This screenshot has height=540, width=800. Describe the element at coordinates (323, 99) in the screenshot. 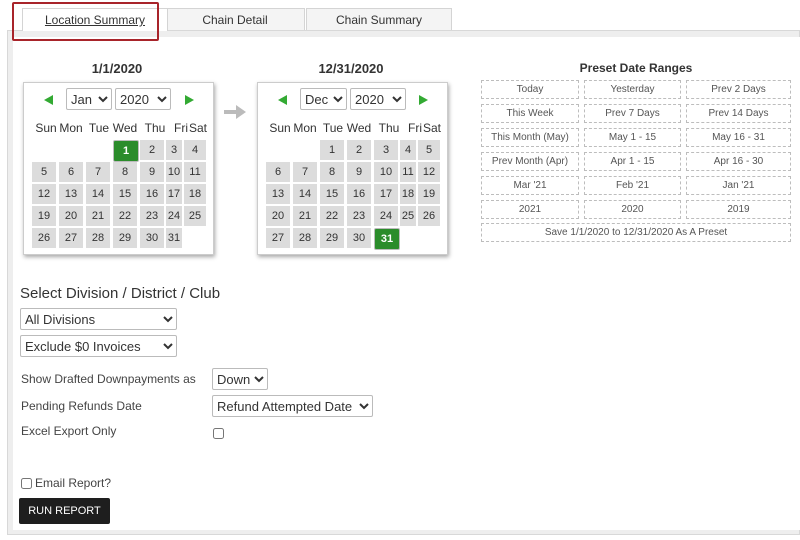

I see `end-month-select: Dec` at that location.